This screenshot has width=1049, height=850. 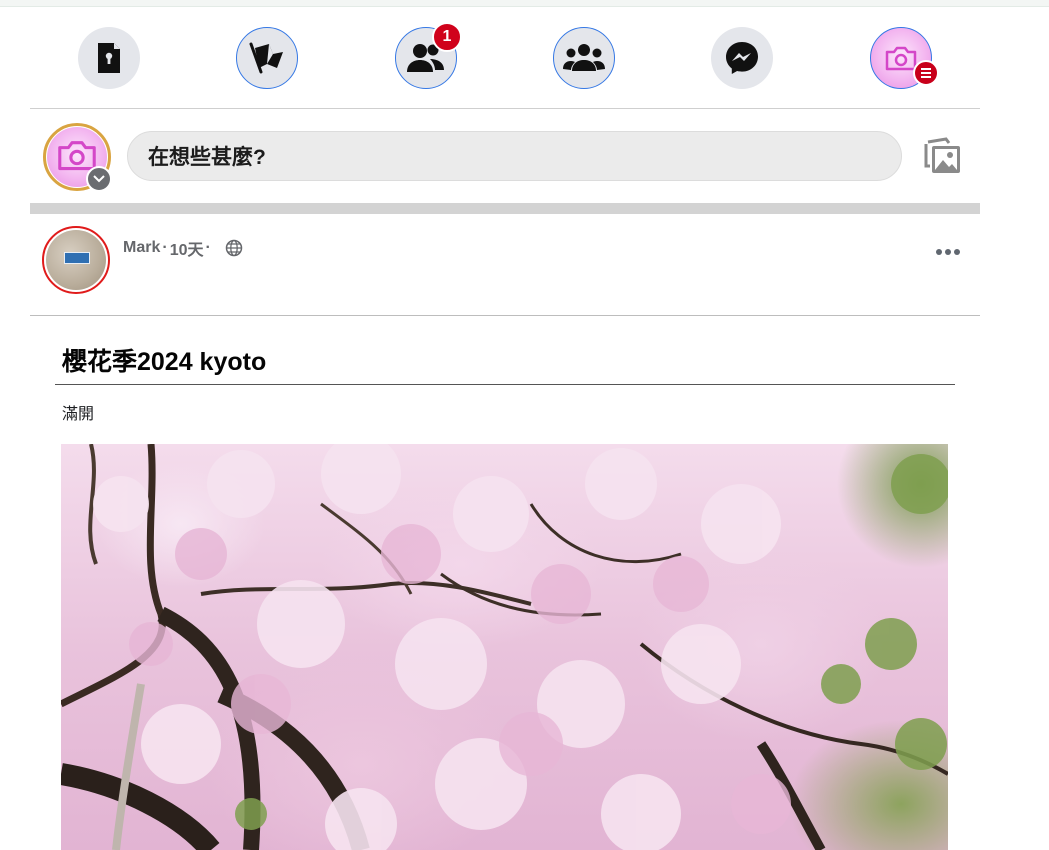 I want to click on nav-messenger-button, so click(x=742, y=58).